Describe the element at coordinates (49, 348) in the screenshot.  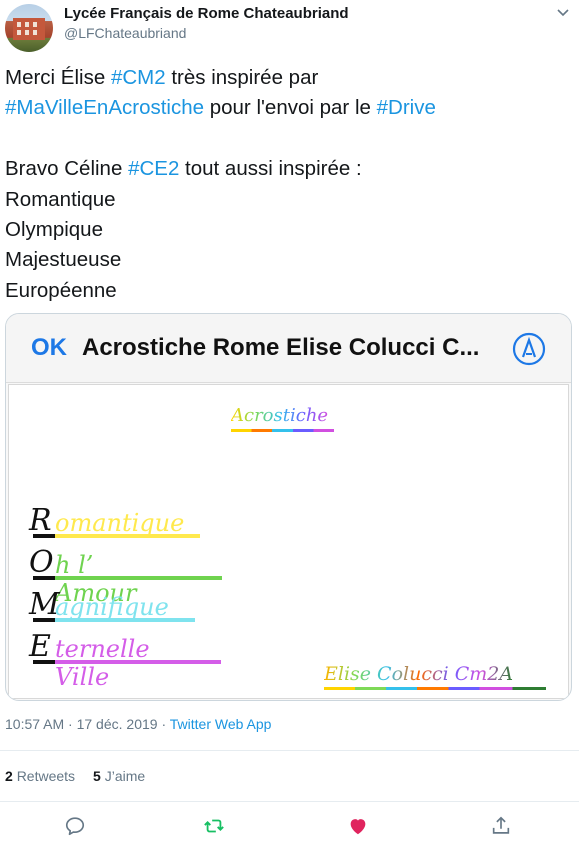
I see `ok-button: OK` at that location.